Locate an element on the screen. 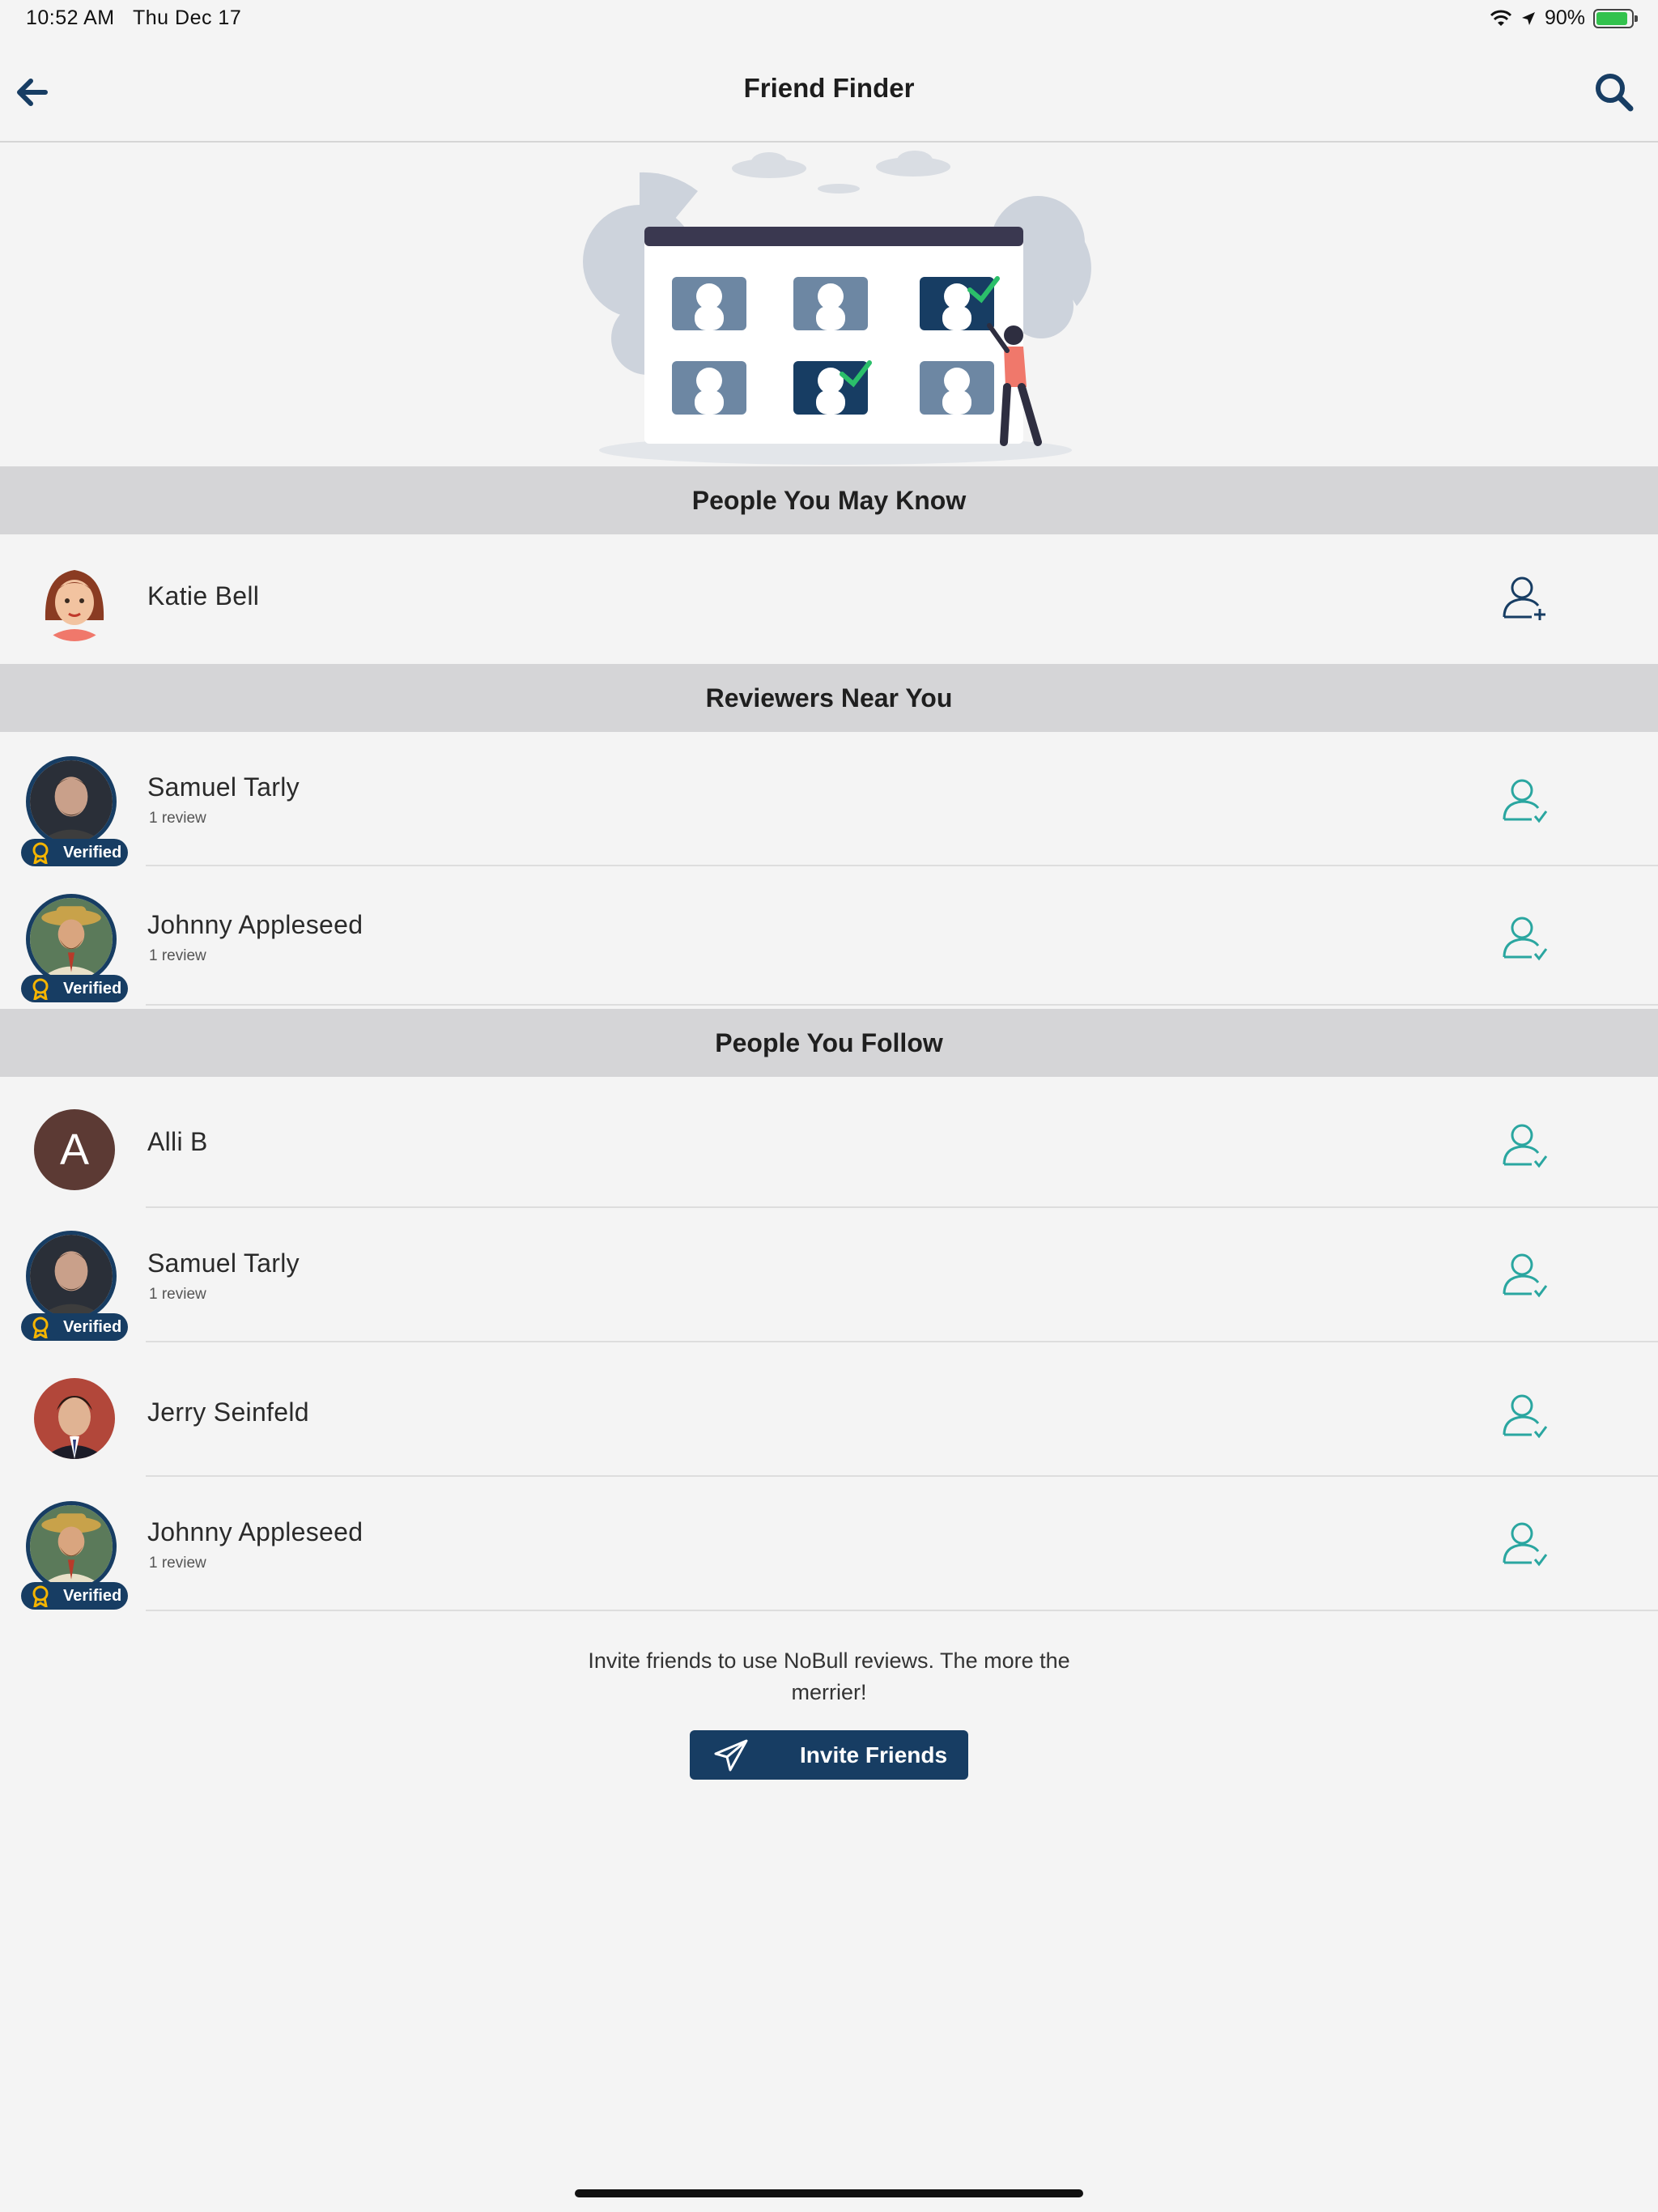 This screenshot has width=1658, height=2212. list-item: Jerry Seinfeld is located at coordinates (829, 1410).